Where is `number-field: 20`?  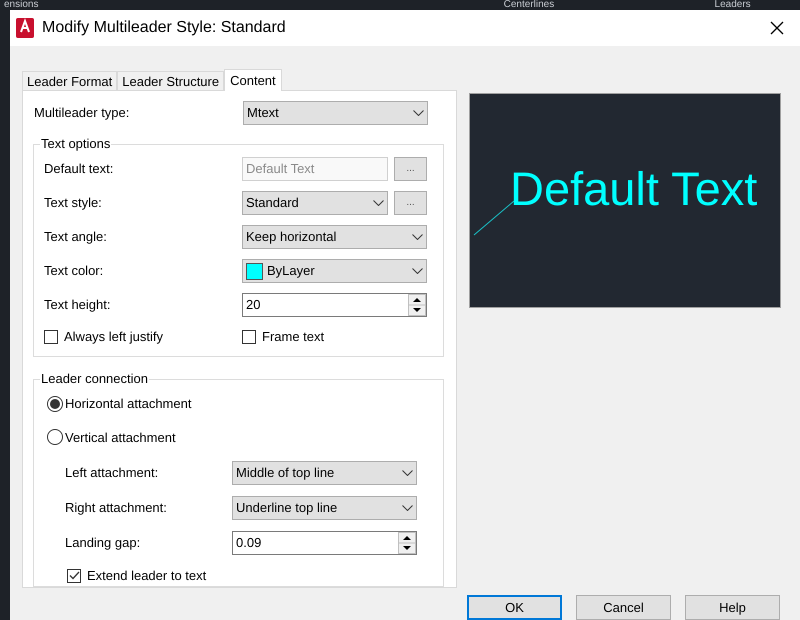 number-field: 20 is located at coordinates (334, 305).